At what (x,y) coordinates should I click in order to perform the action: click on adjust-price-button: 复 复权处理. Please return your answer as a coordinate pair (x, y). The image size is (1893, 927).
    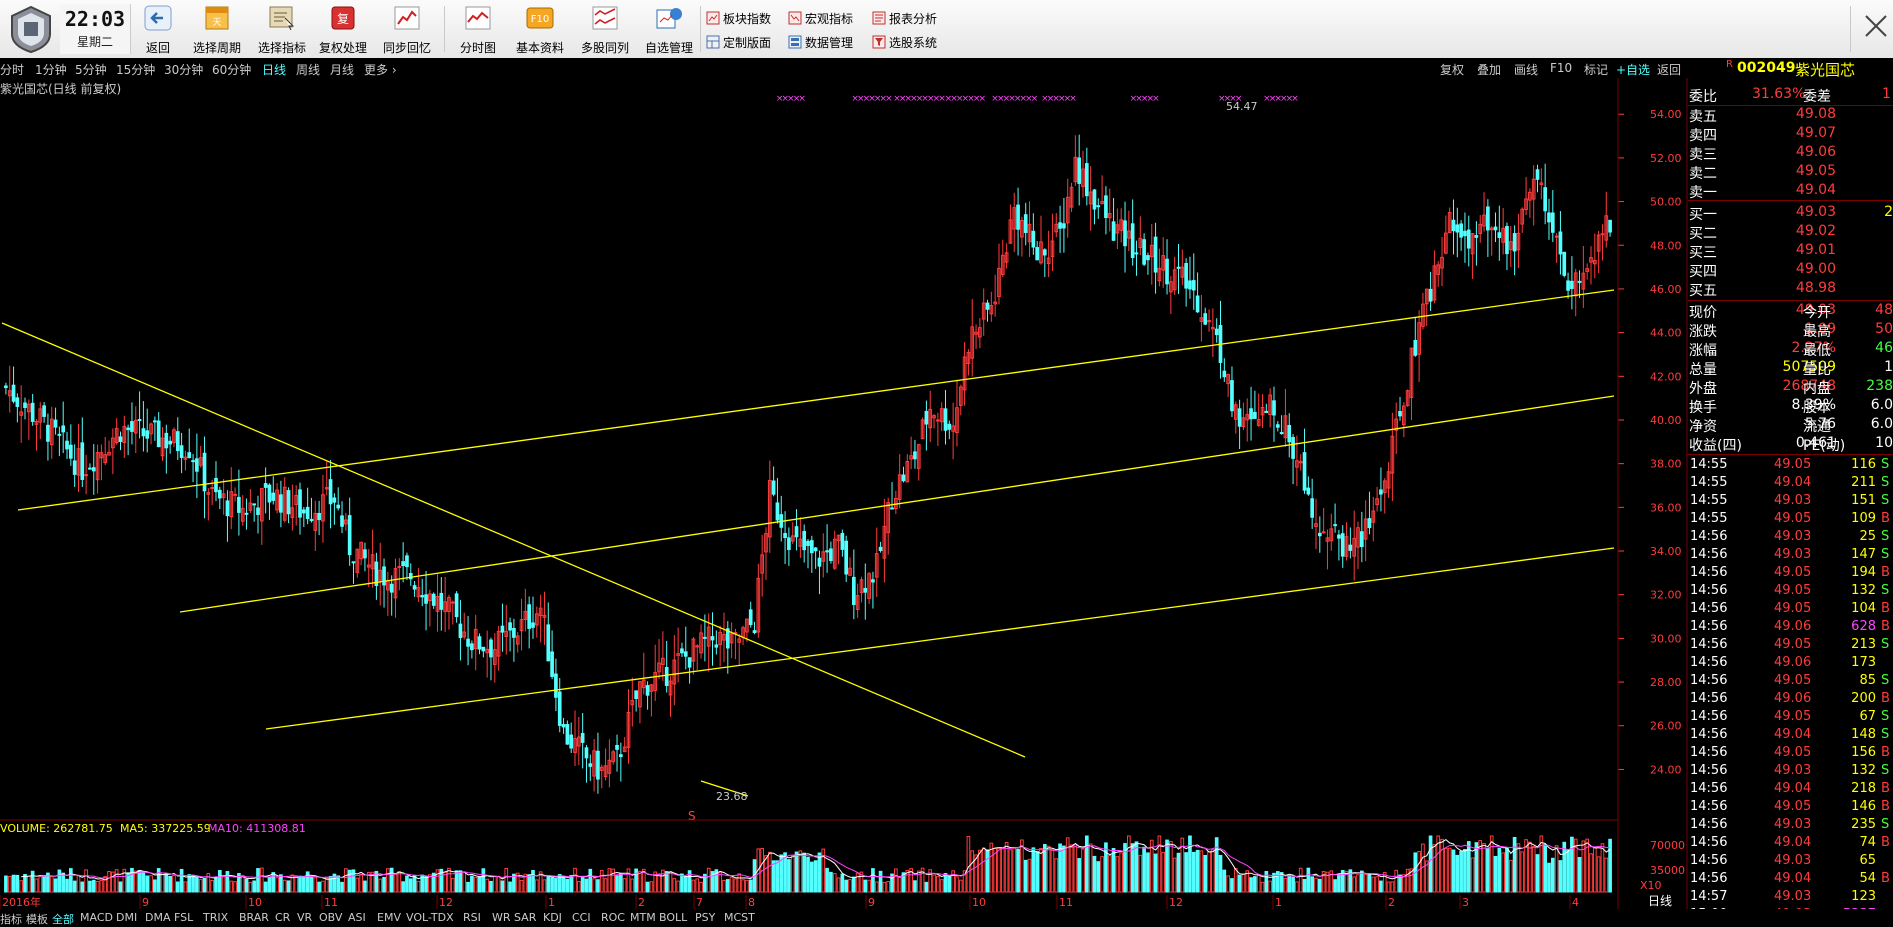
    Looking at the image, I should click on (343, 30).